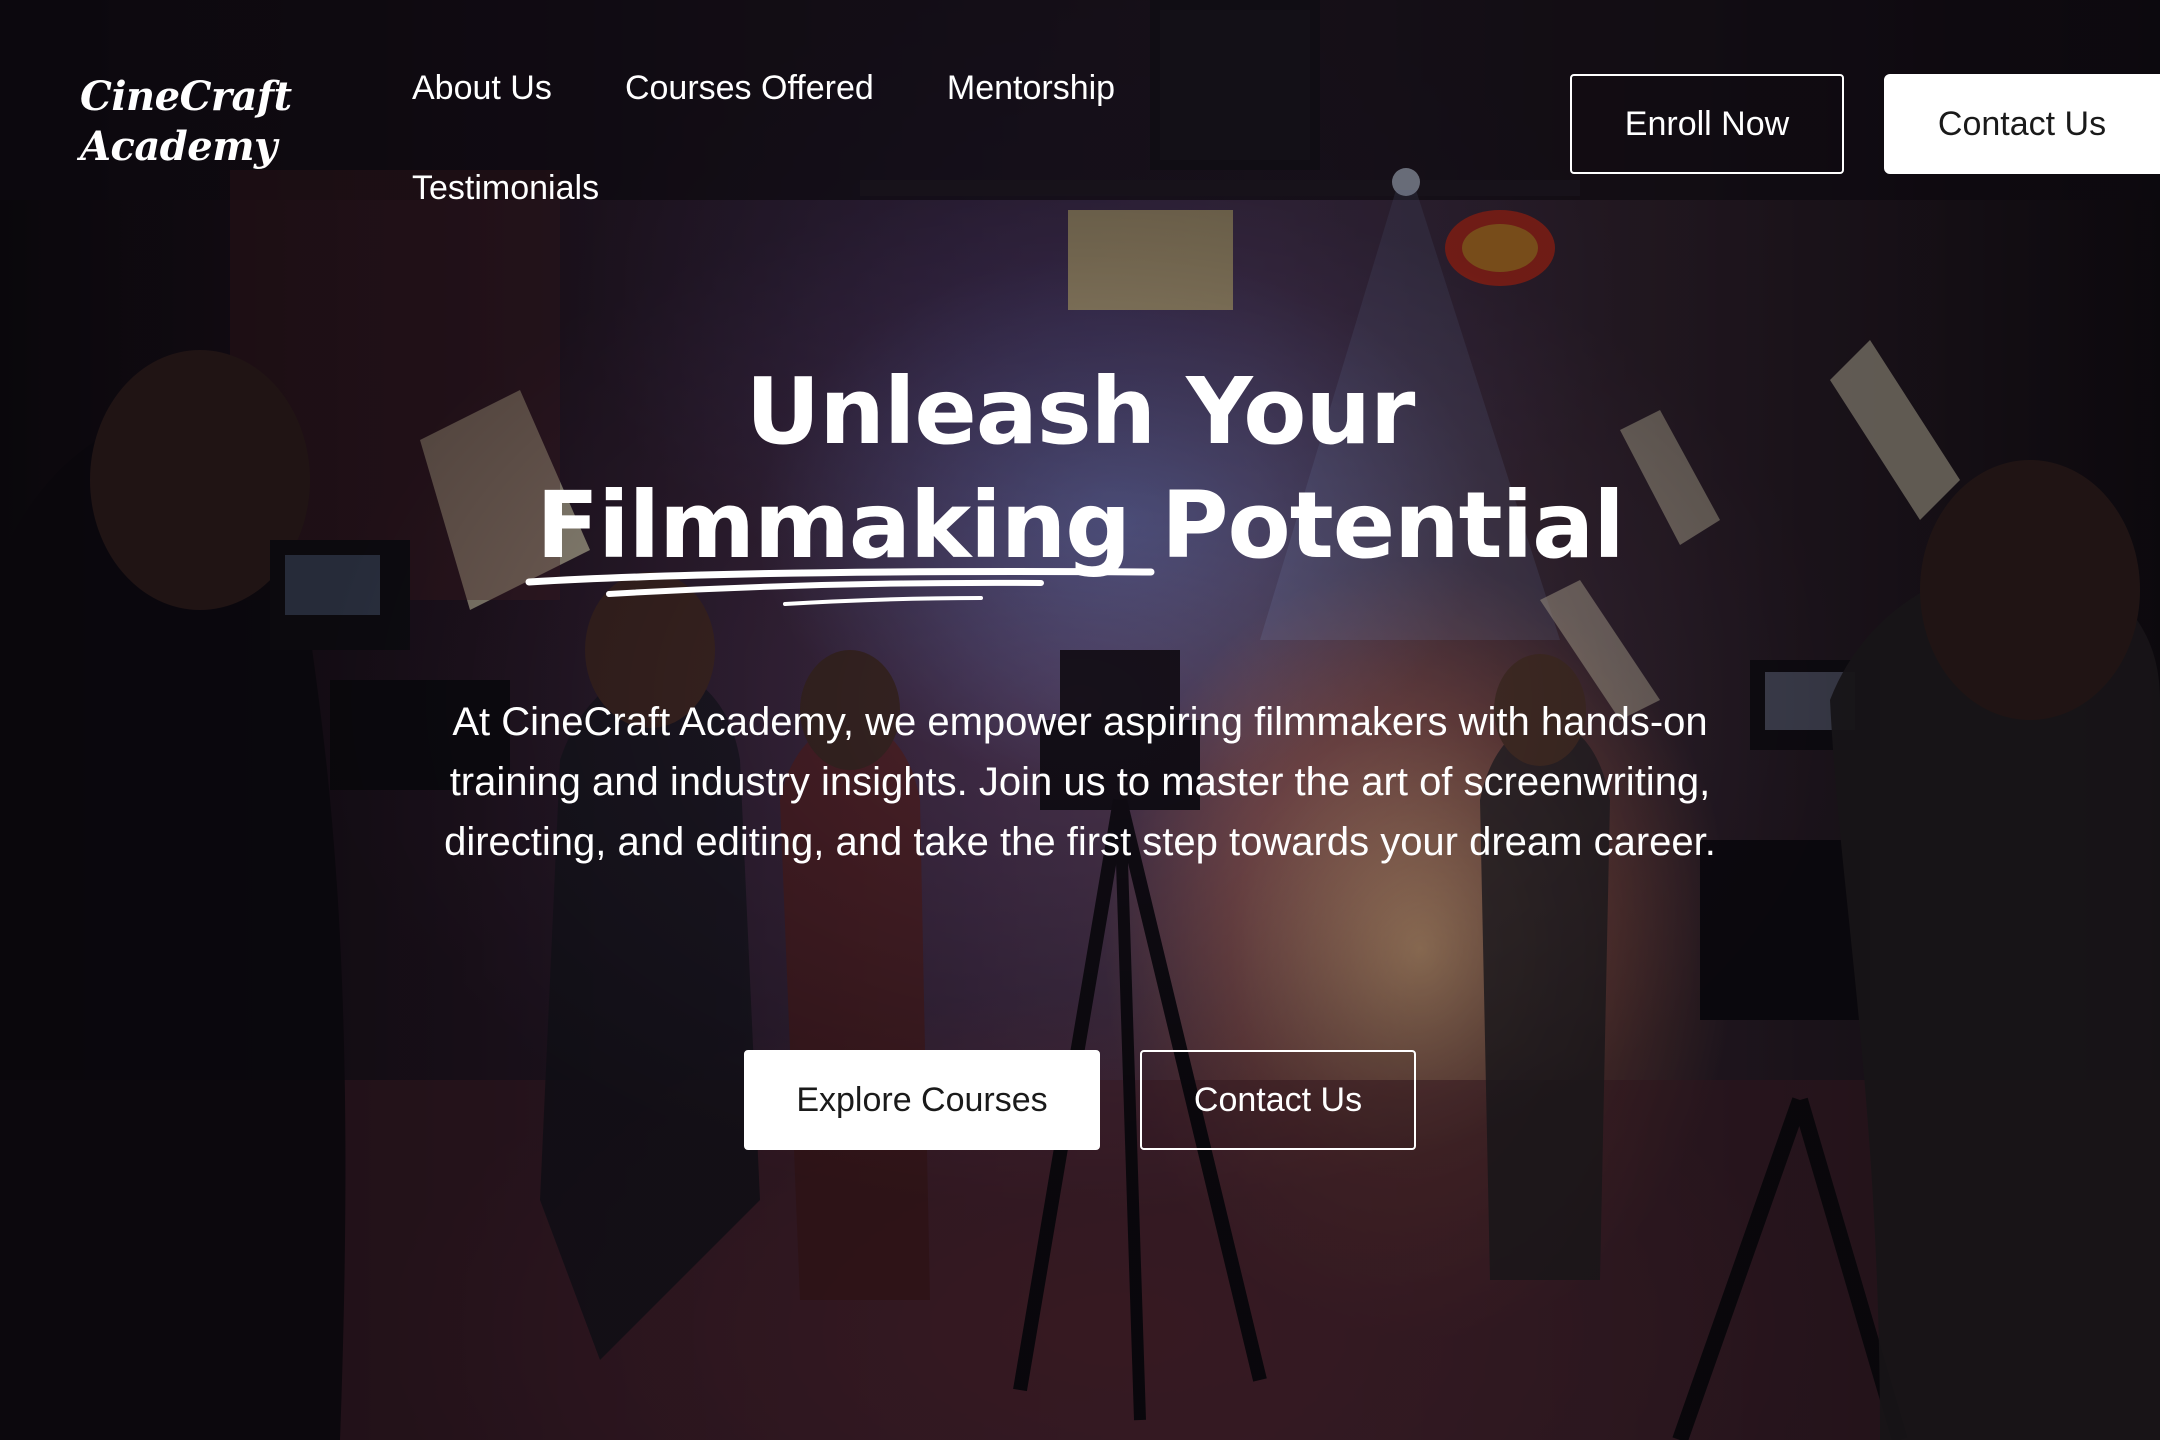 The width and height of the screenshot is (2160, 1440). Describe the element at coordinates (505, 173) in the screenshot. I see `nav-item-testimonials: Testimonials` at that location.